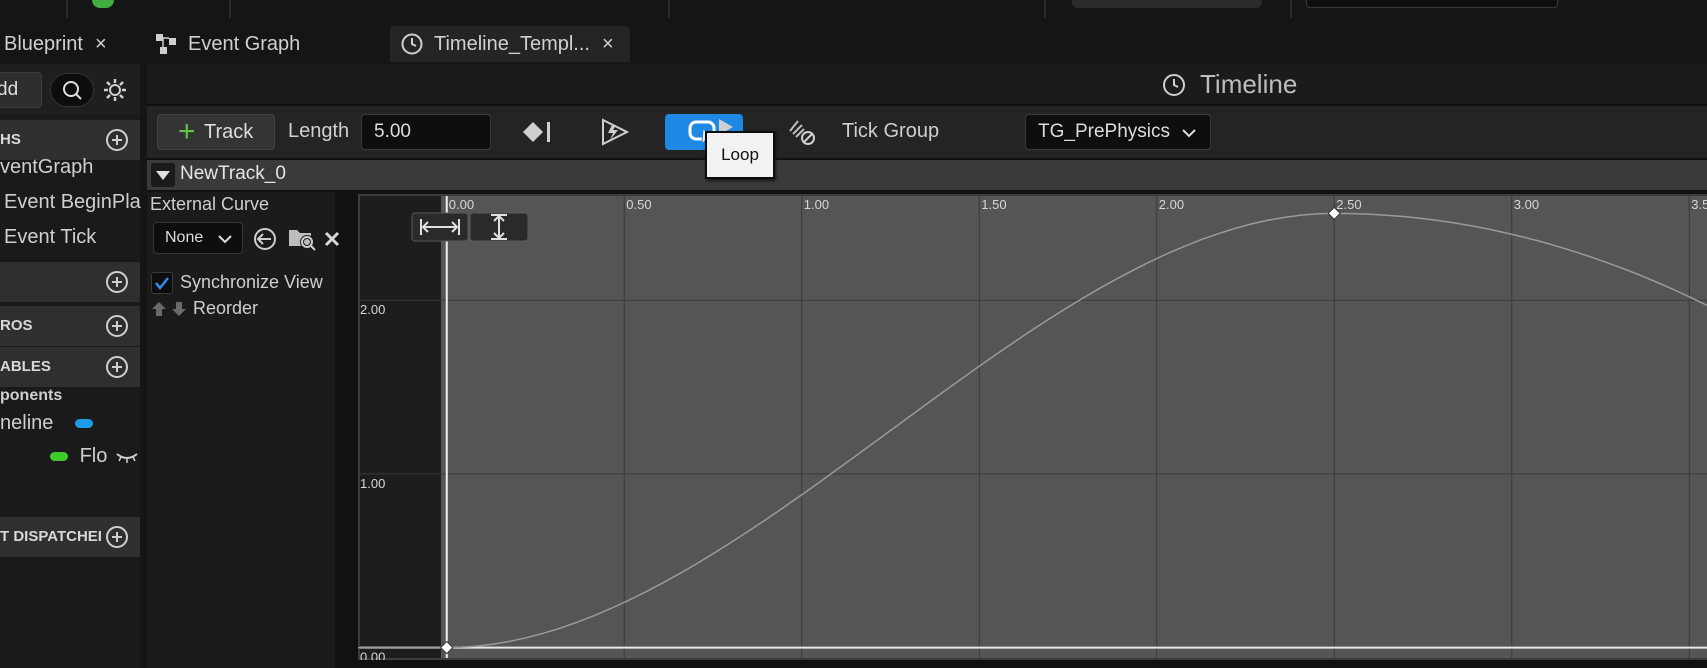 The image size is (1707, 668). I want to click on add-track-button: + Track, so click(216, 132).